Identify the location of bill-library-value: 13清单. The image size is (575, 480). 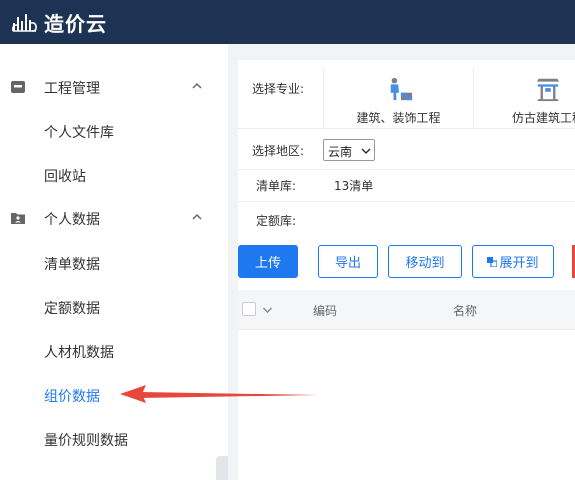
(354, 186).